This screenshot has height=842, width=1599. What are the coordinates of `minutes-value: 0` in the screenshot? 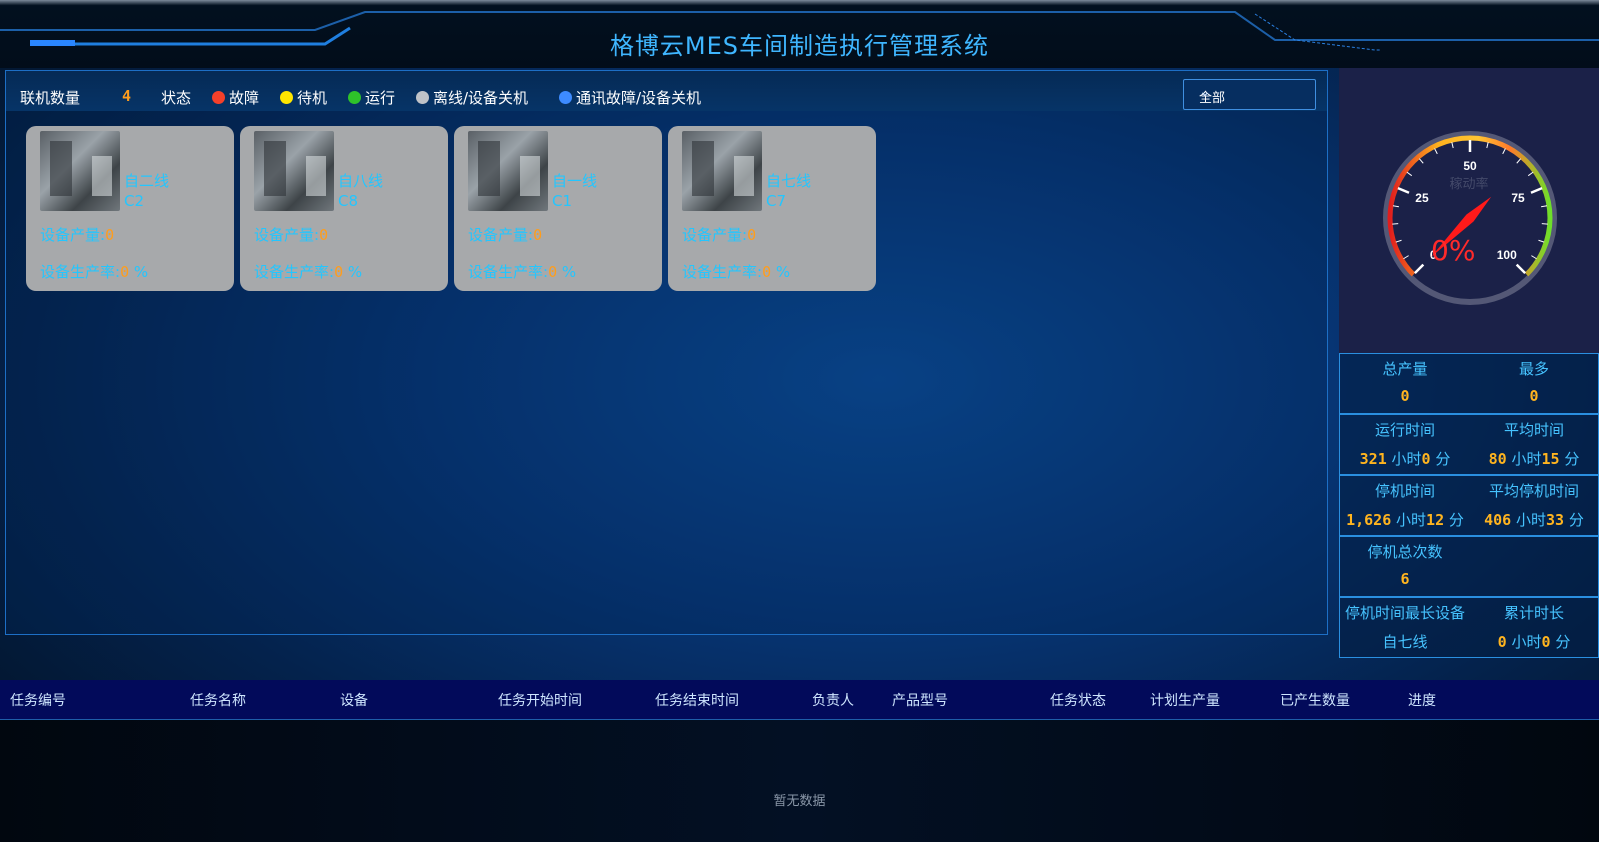 It's located at (1426, 459).